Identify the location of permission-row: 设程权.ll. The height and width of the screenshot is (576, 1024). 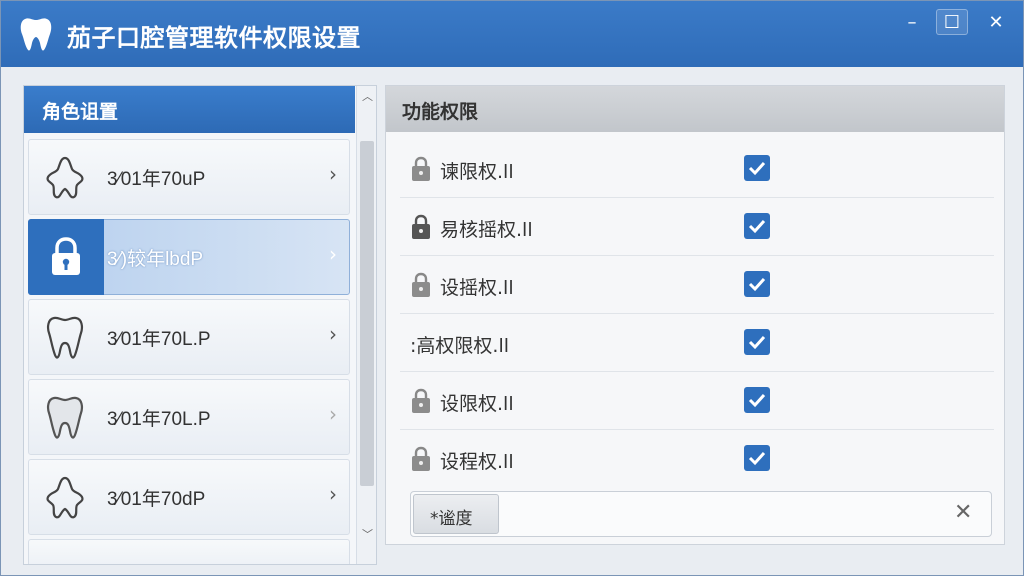
(697, 459).